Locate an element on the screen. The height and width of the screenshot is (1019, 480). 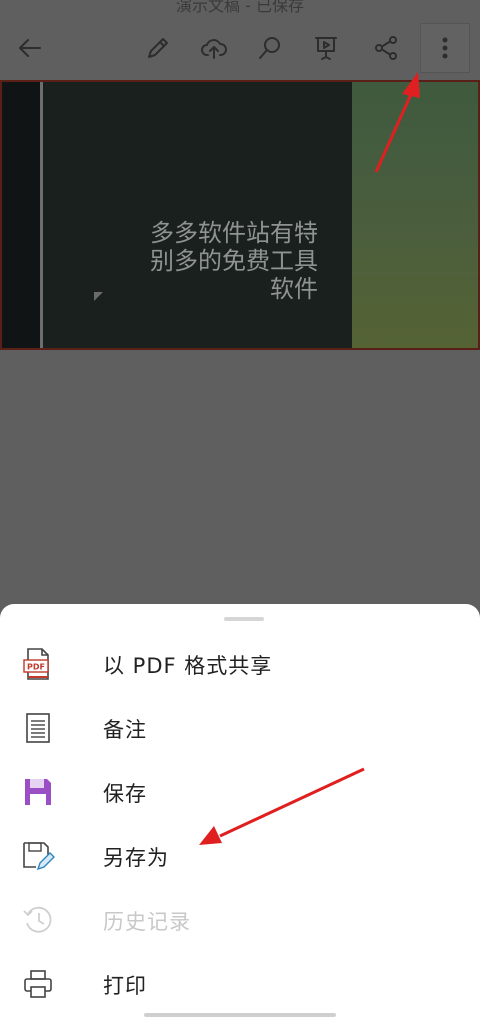
history-icon is located at coordinates (38, 920).